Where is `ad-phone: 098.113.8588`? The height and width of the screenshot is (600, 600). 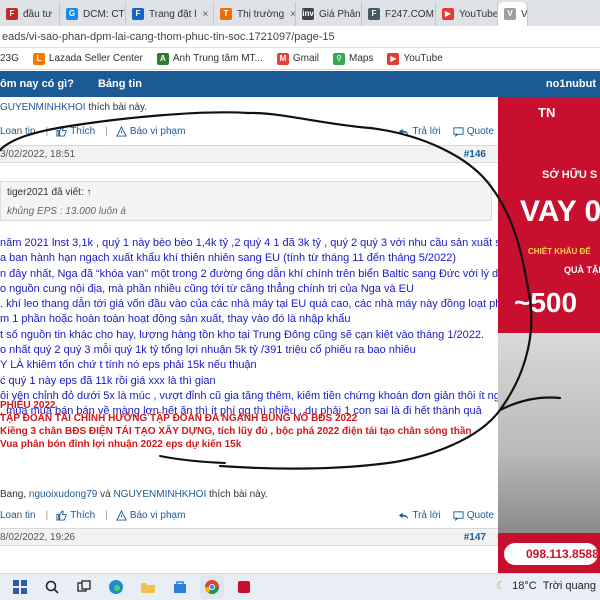
ad-phone: 098.113.8588 is located at coordinates (551, 554).